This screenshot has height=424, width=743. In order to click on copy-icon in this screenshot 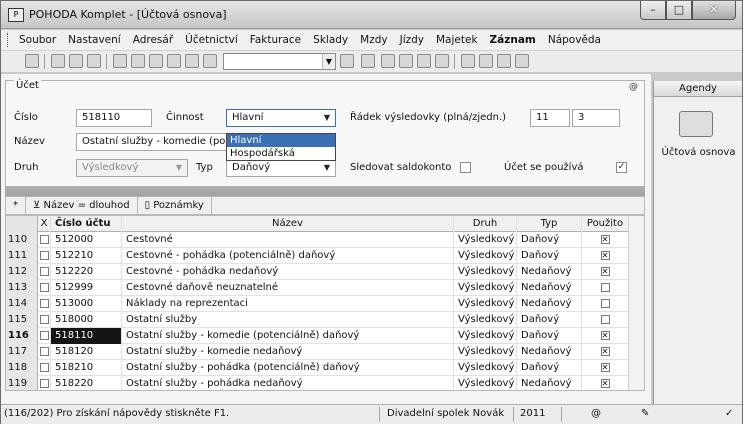, I will do `click(210, 61)`.